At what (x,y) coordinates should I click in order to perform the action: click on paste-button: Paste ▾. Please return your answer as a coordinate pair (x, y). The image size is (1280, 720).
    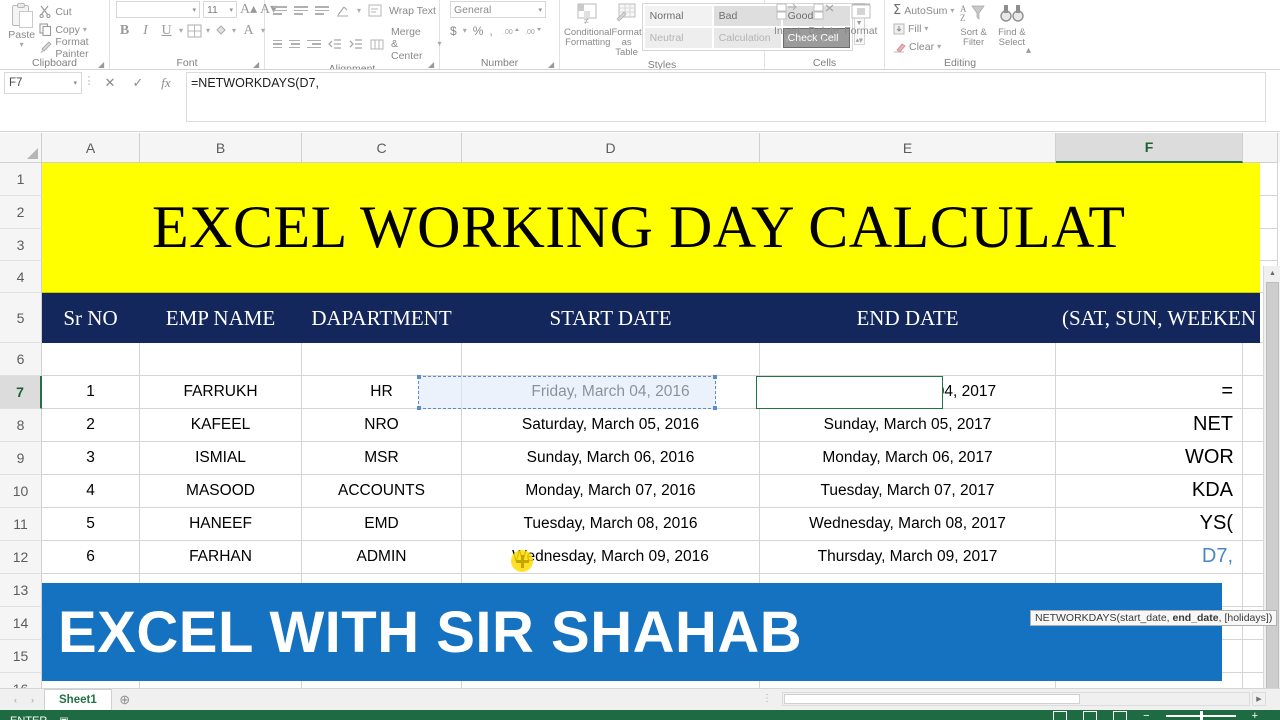
    Looking at the image, I should click on (21, 25).